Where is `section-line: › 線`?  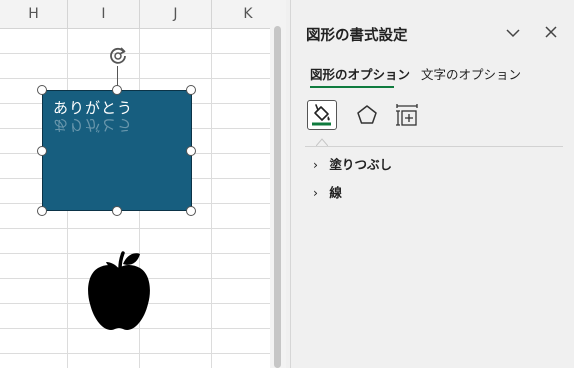
section-line: › 線 is located at coordinates (327, 191).